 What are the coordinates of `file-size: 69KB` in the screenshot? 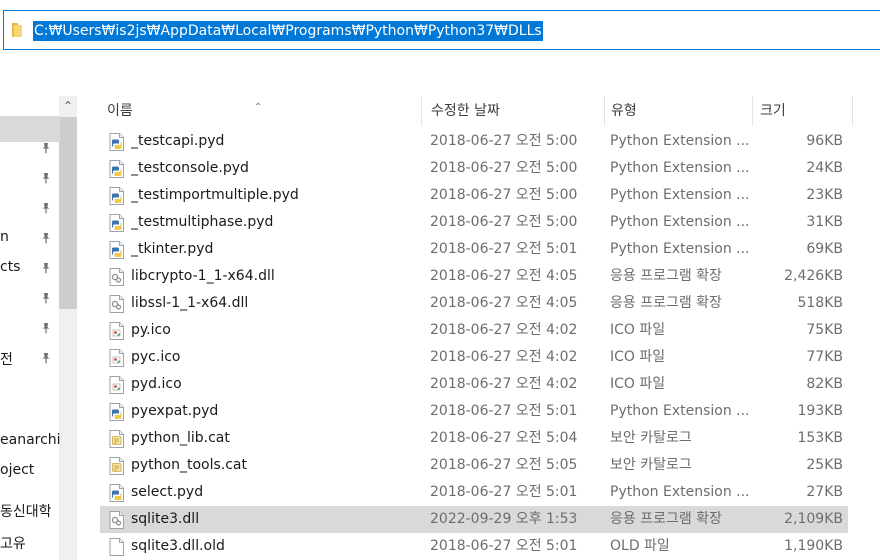 It's located at (824, 249).